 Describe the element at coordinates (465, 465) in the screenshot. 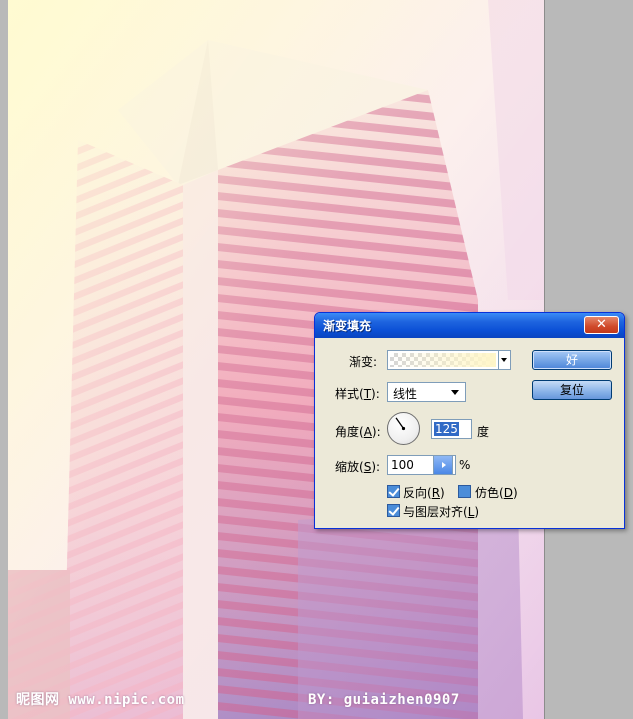

I see `scale-unit: %` at that location.